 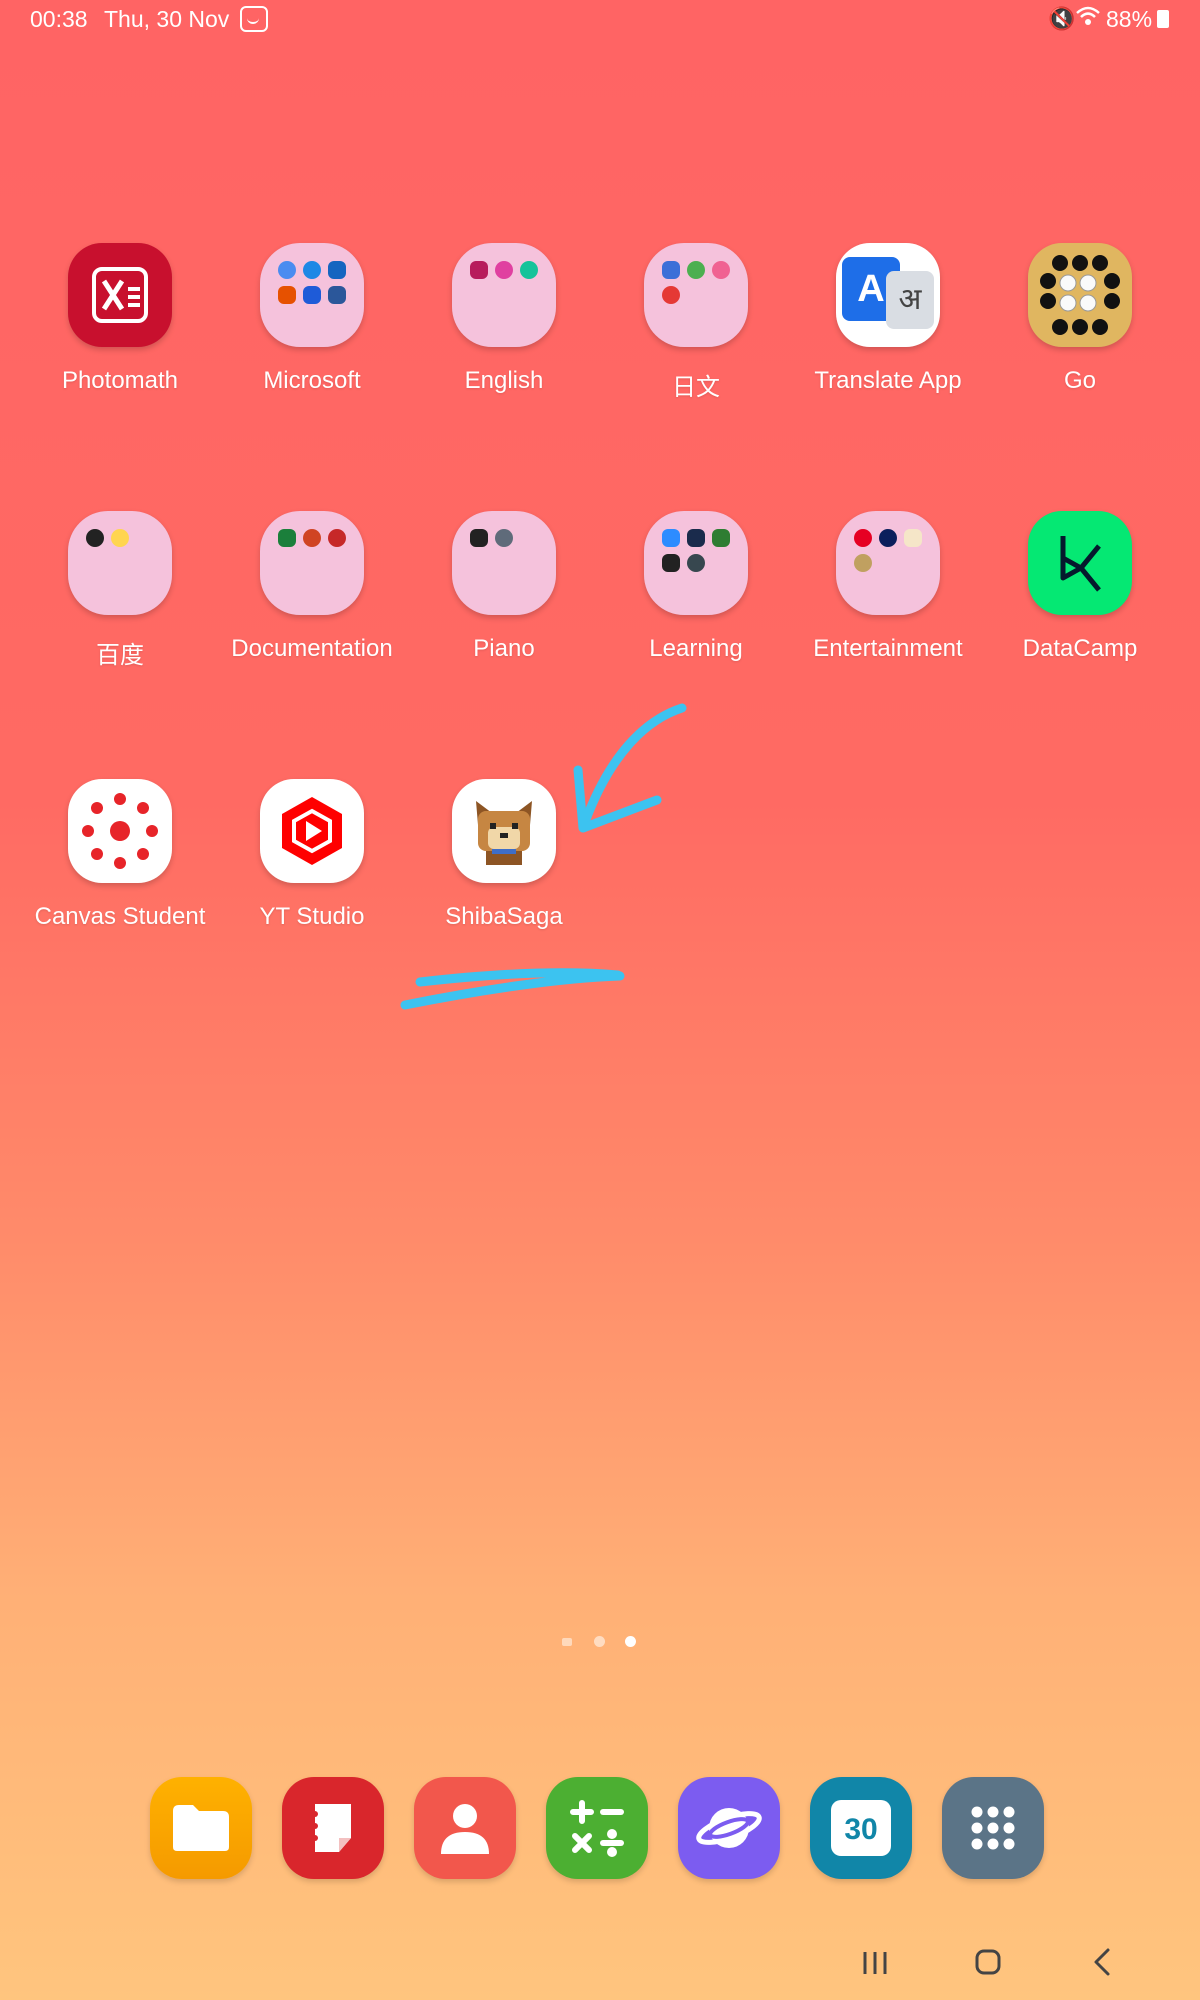 What do you see at coordinates (567, 1642) in the screenshot?
I see `page-dot-home` at bounding box center [567, 1642].